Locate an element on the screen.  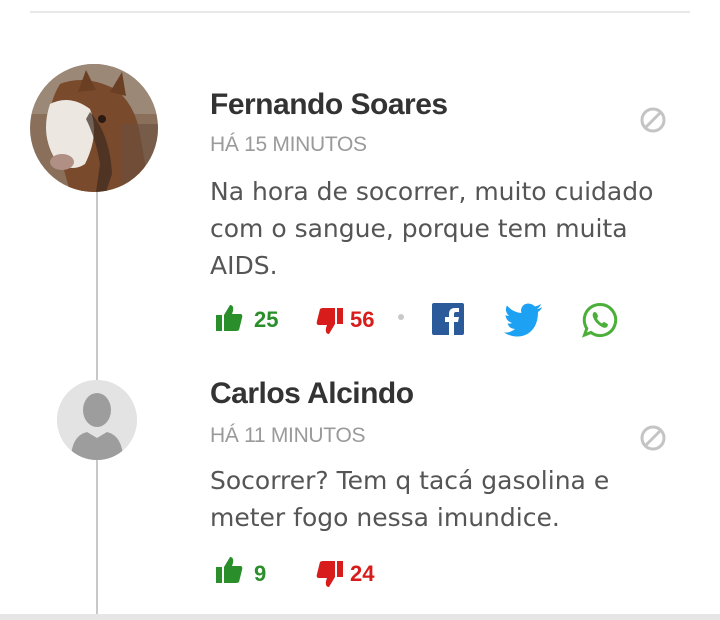
comment-author: Fernando Soares is located at coordinates (329, 105).